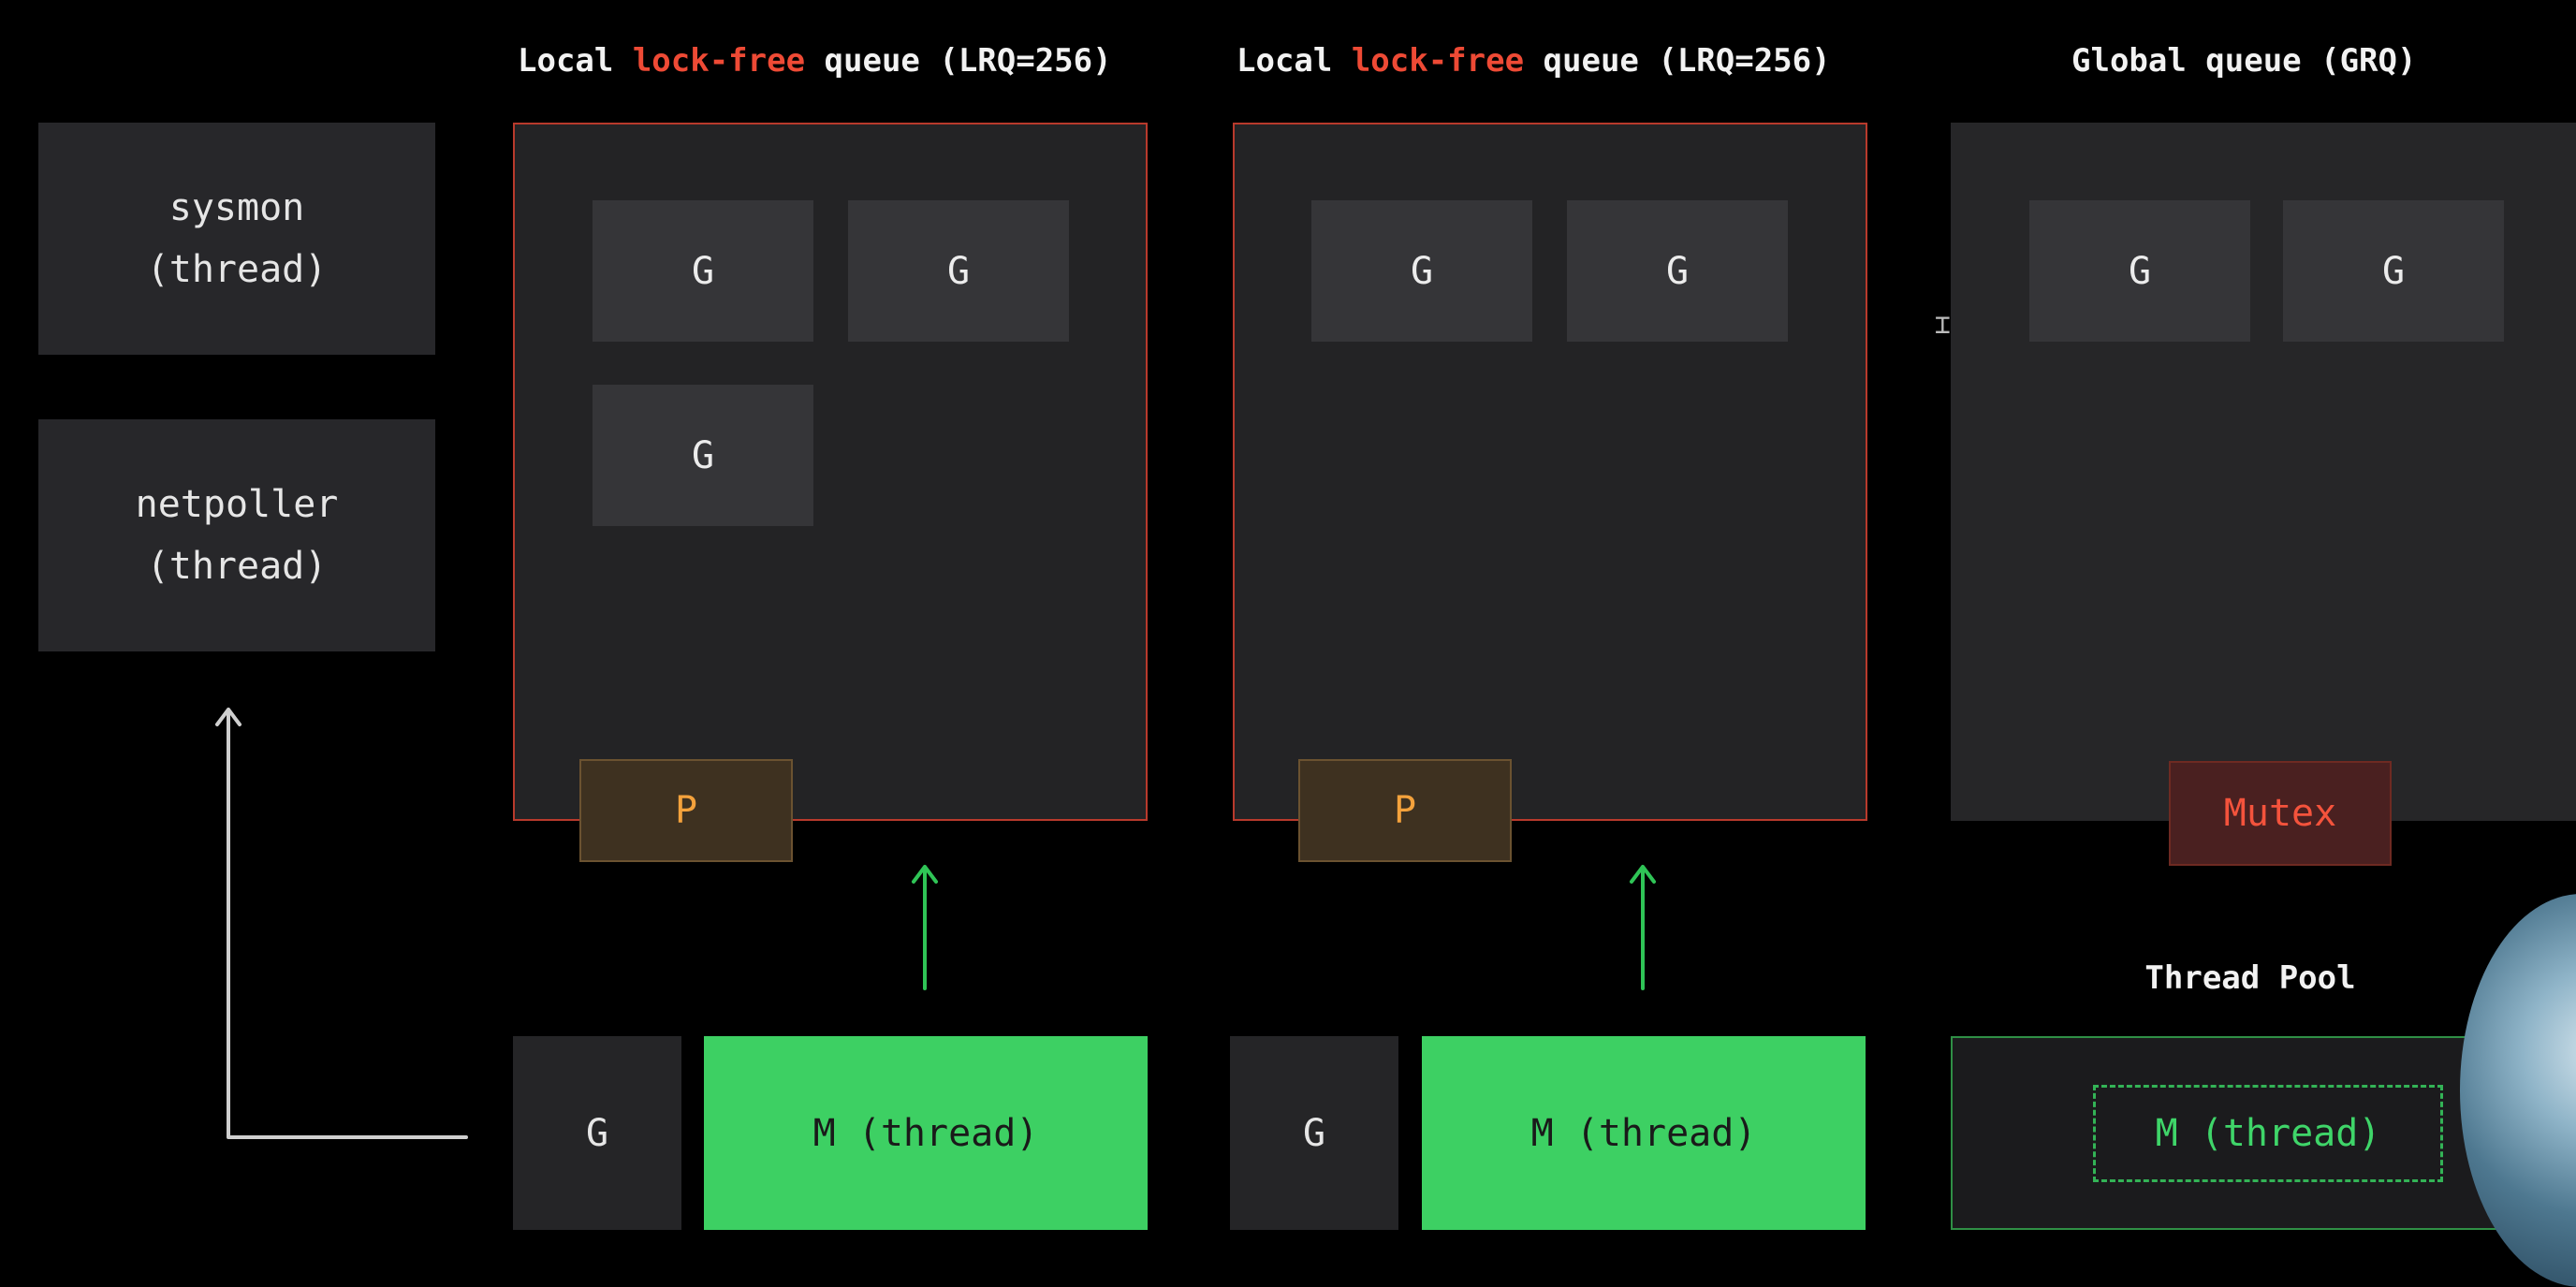 This screenshot has height=1287, width=2576. I want to click on arrow-to-netpoller, so click(341, 923).